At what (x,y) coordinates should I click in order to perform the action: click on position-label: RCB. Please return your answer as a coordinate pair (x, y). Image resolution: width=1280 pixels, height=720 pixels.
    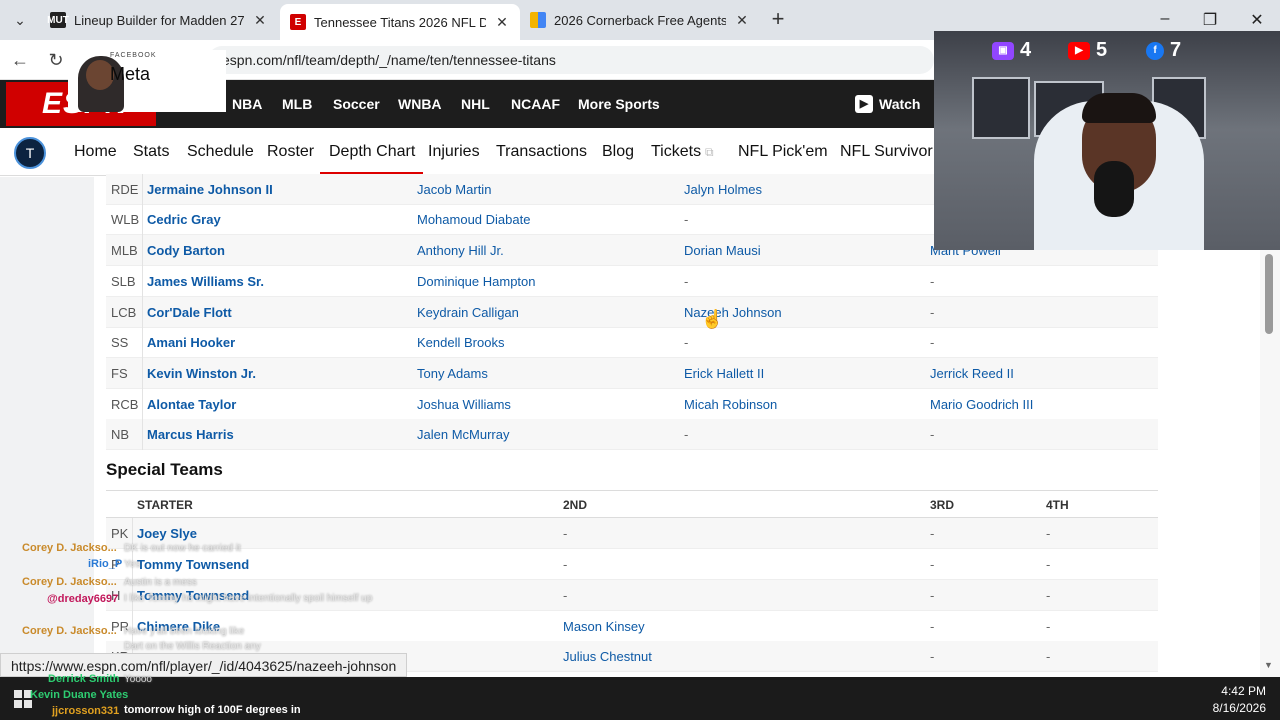
    Looking at the image, I should click on (125, 404).